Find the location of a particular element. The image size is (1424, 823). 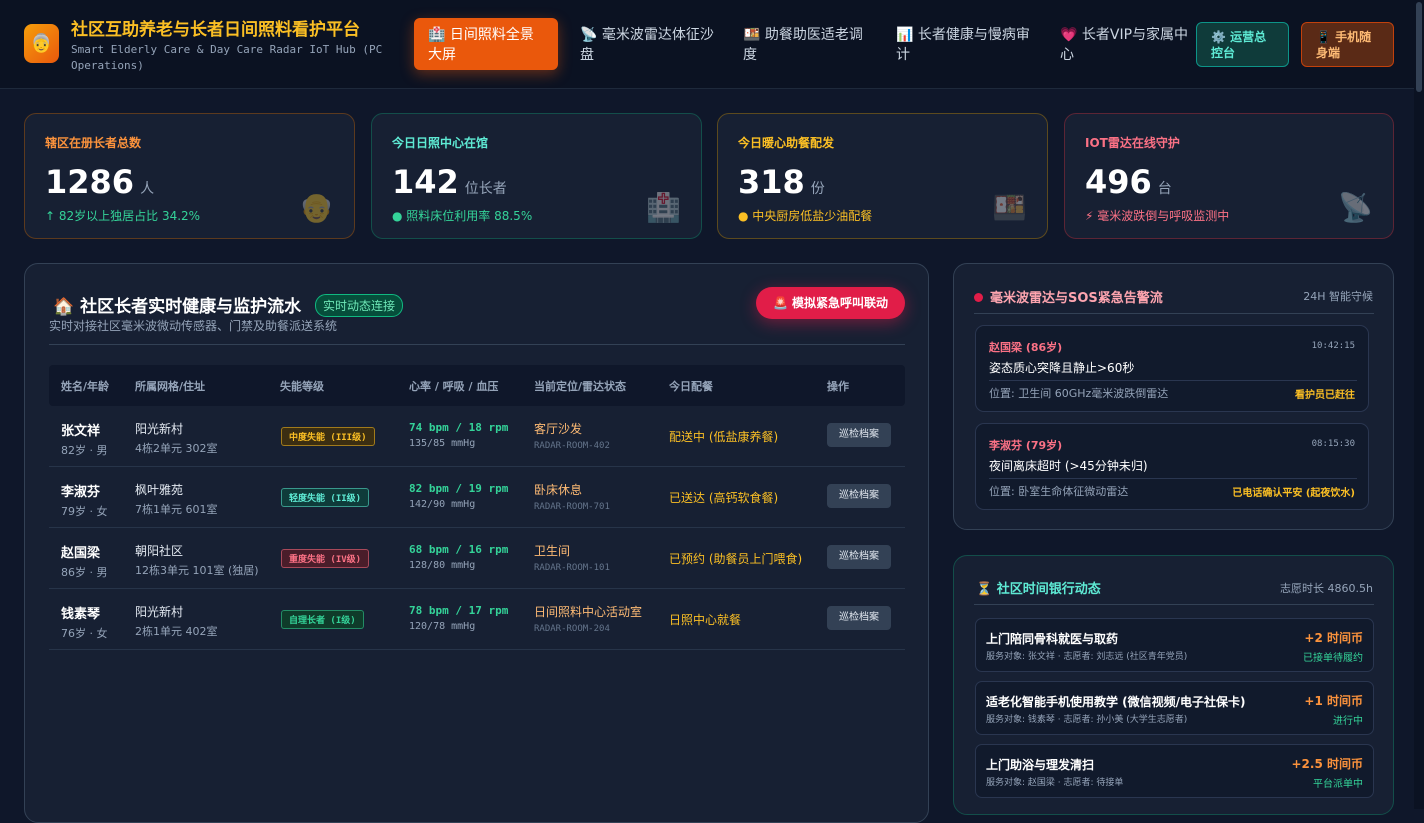

house-icon: 🏠 is located at coordinates (64, 307).